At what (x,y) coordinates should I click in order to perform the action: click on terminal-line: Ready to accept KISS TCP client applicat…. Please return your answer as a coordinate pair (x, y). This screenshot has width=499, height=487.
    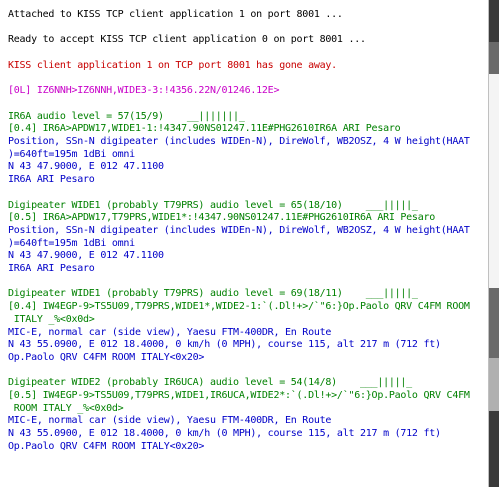
    Looking at the image, I should click on (187, 40).